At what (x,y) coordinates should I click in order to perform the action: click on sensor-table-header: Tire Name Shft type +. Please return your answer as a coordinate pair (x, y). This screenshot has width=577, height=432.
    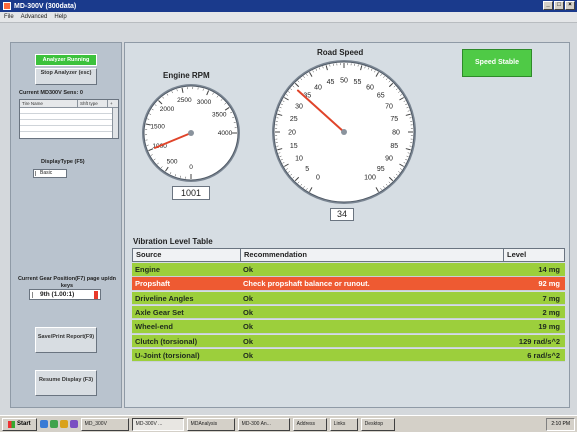
    Looking at the image, I should click on (69, 104).